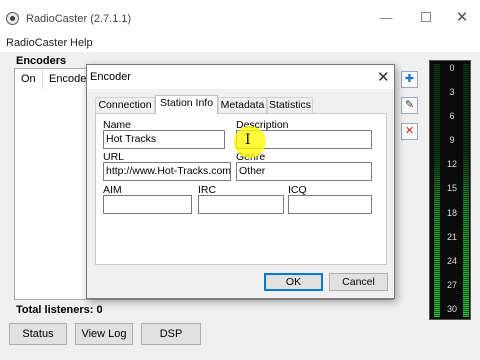 The width and height of the screenshot is (480, 360). I want to click on menu-radiocaster: RadioCaster, so click(36, 43).